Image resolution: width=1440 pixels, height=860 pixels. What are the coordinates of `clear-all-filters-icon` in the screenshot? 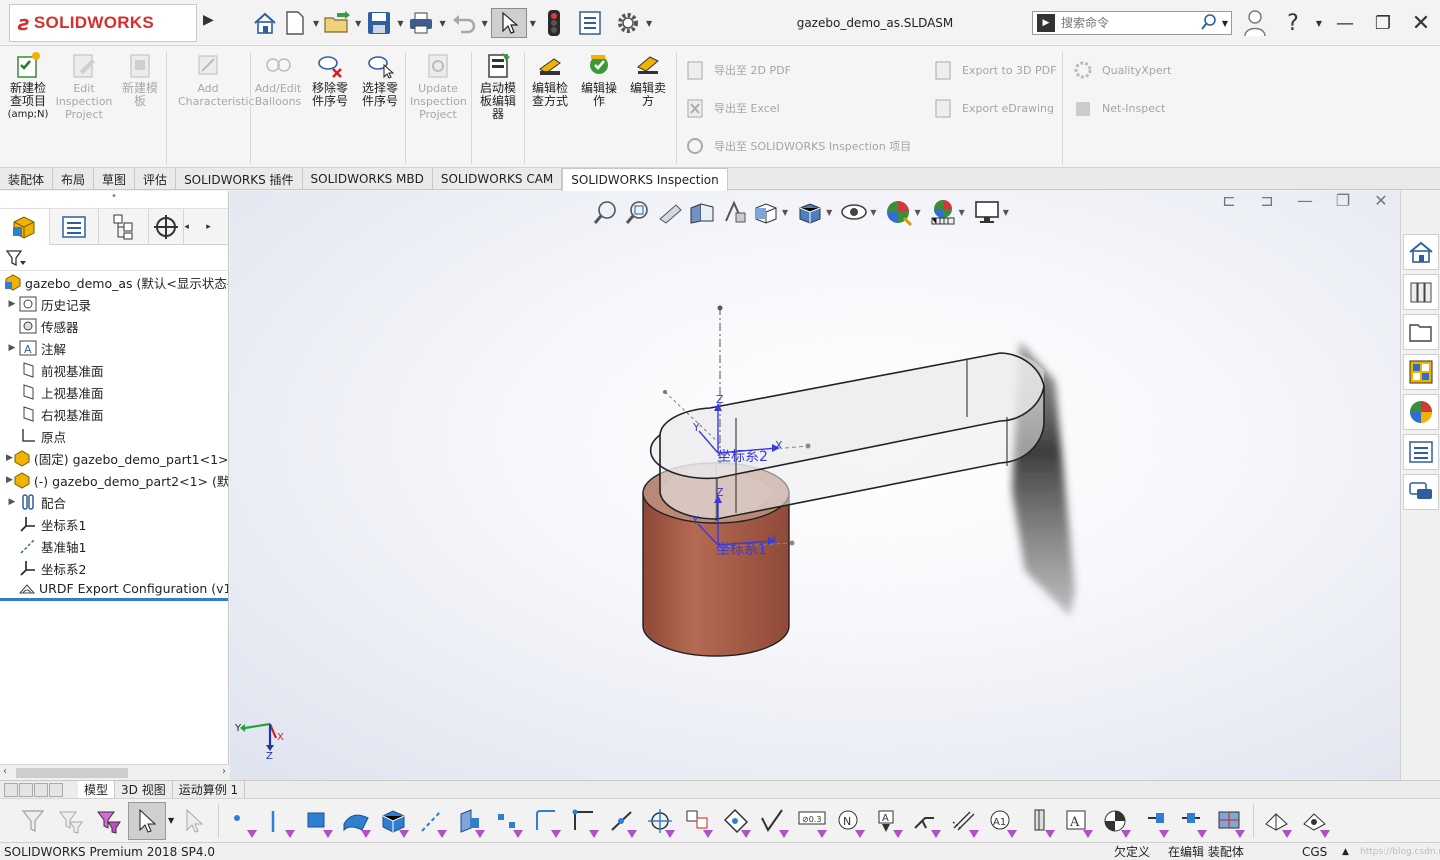 It's located at (71, 821).